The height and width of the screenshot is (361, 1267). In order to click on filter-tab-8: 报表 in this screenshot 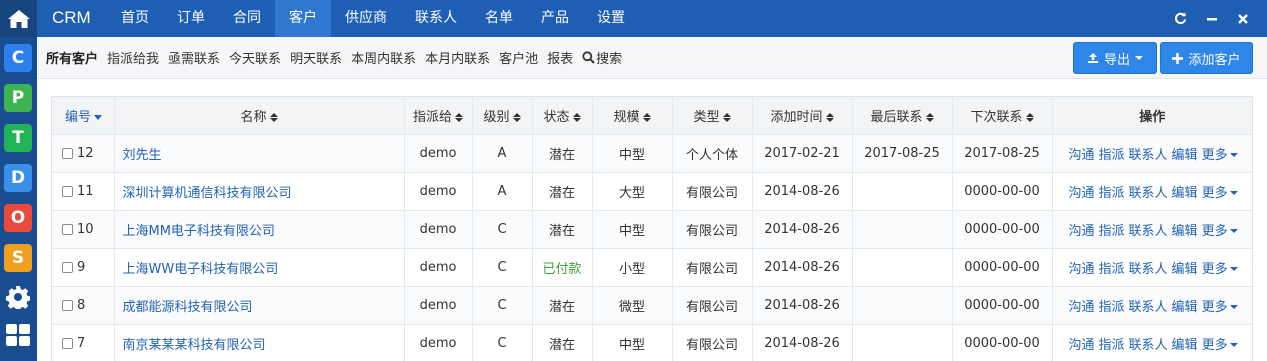, I will do `click(561, 57)`.